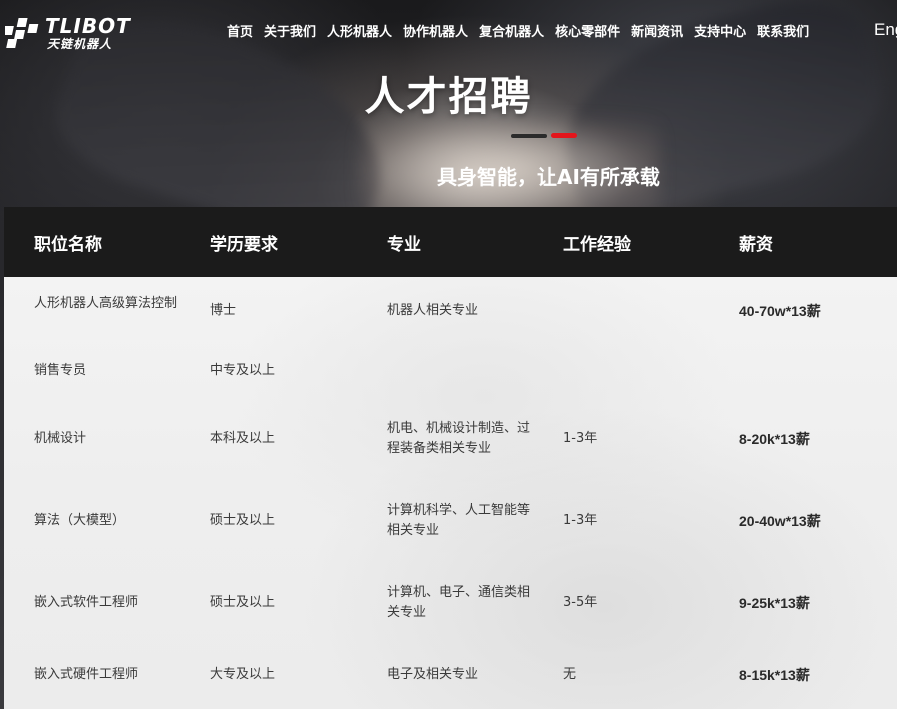 The image size is (897, 709). Describe the element at coordinates (885, 30) in the screenshot. I see `language-switch: Eng` at that location.